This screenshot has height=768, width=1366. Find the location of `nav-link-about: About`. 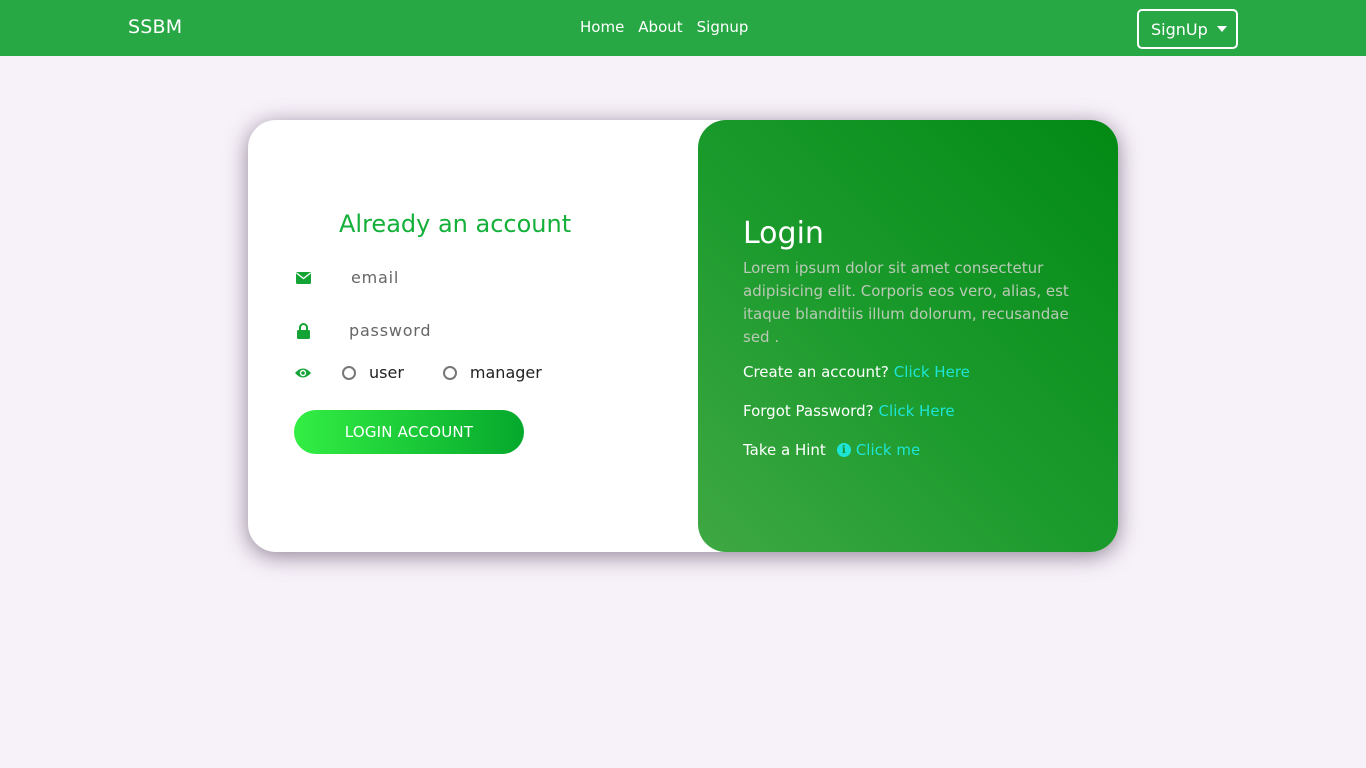

nav-link-about: About is located at coordinates (660, 27).